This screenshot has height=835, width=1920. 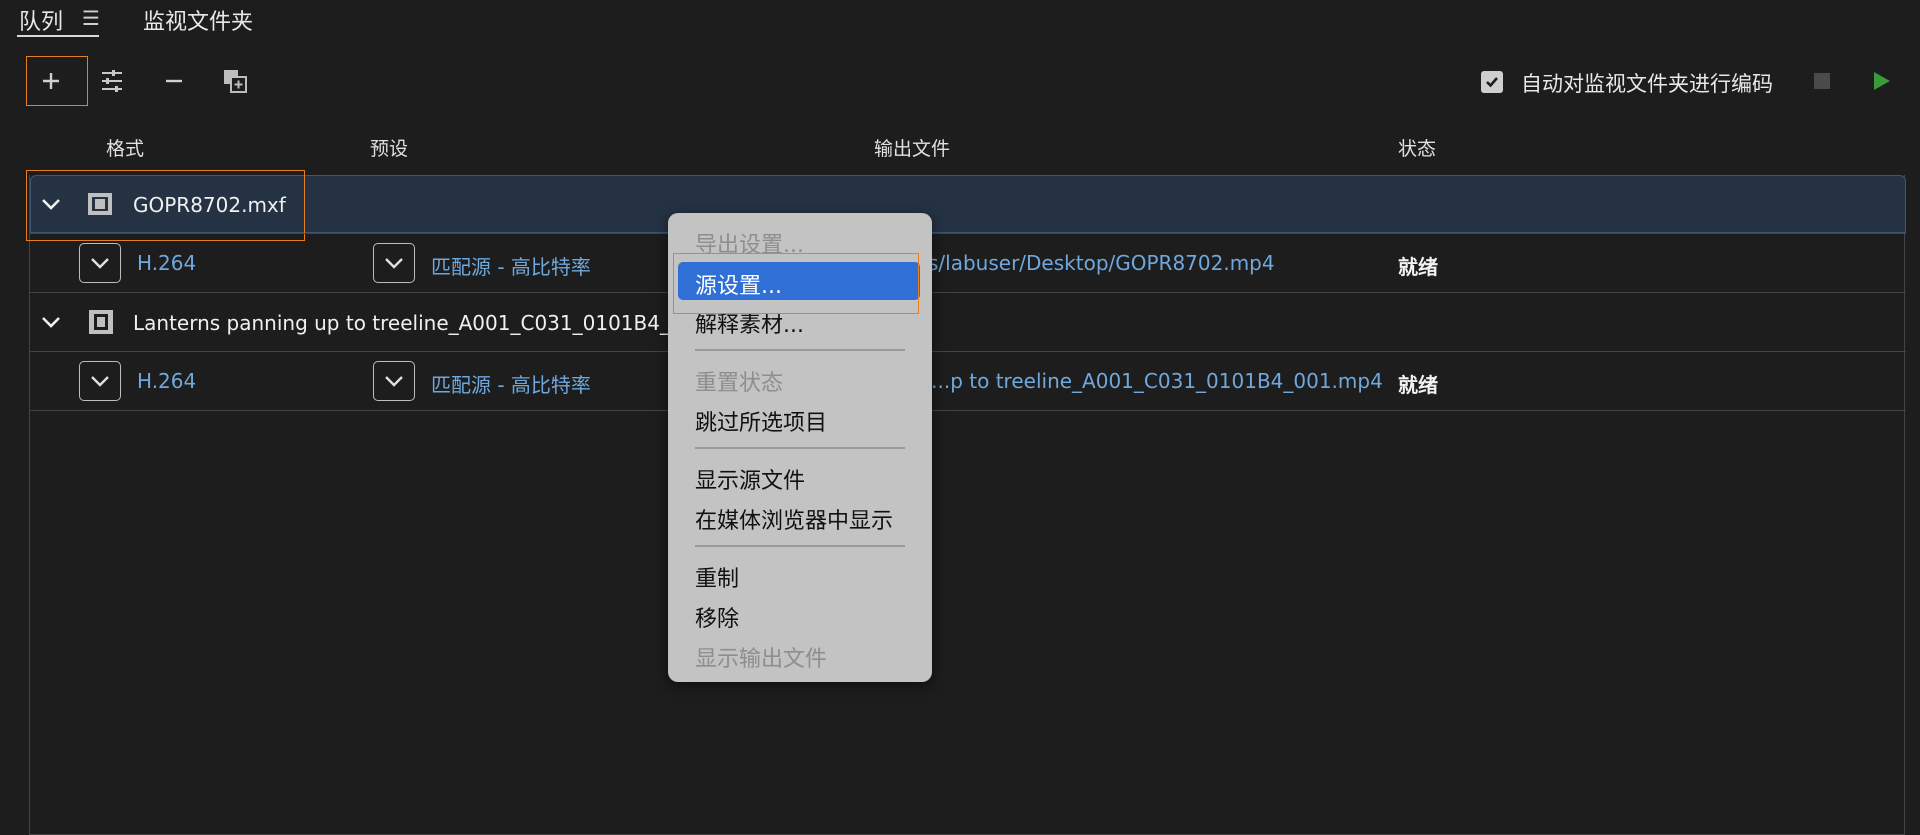 I want to click on column-header-status: 状态, so click(x=1417, y=147).